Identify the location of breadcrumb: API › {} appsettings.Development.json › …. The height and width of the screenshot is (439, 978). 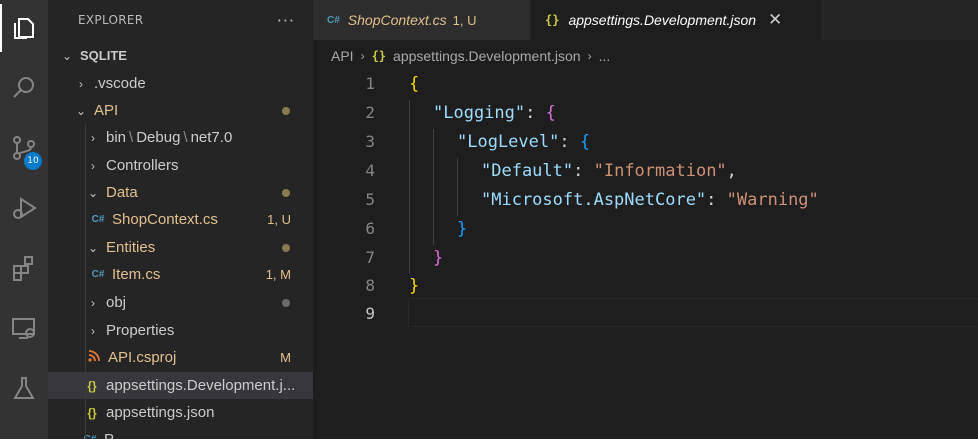
(645, 56).